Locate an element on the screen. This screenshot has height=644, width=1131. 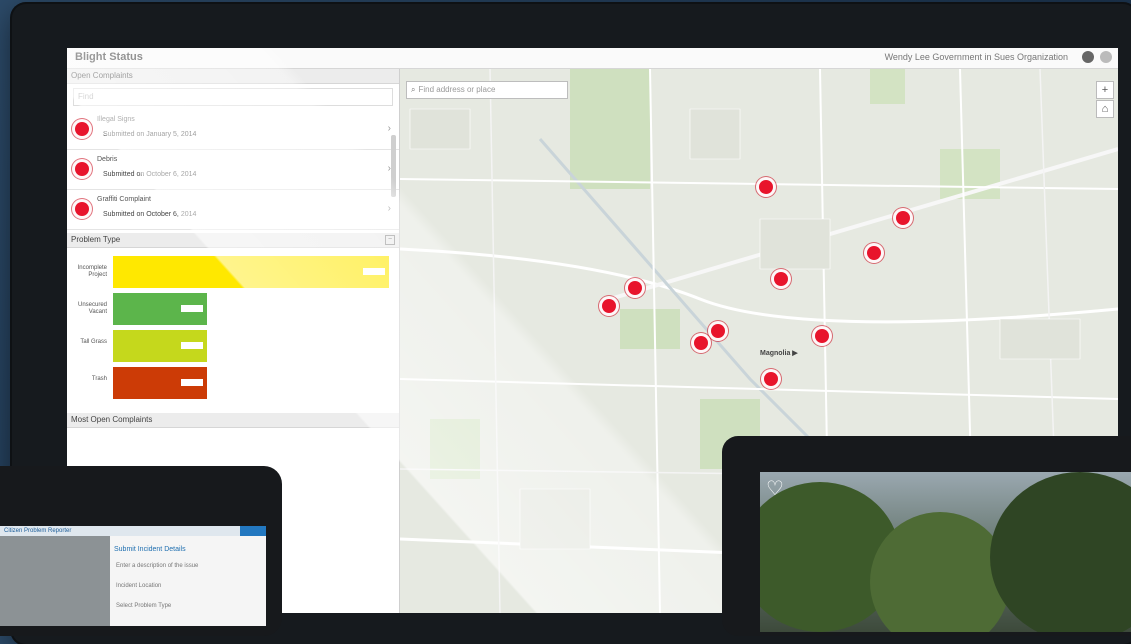
complaint-item: Debris Submitted on October 6, 2014 › is located at coordinates (233, 170).